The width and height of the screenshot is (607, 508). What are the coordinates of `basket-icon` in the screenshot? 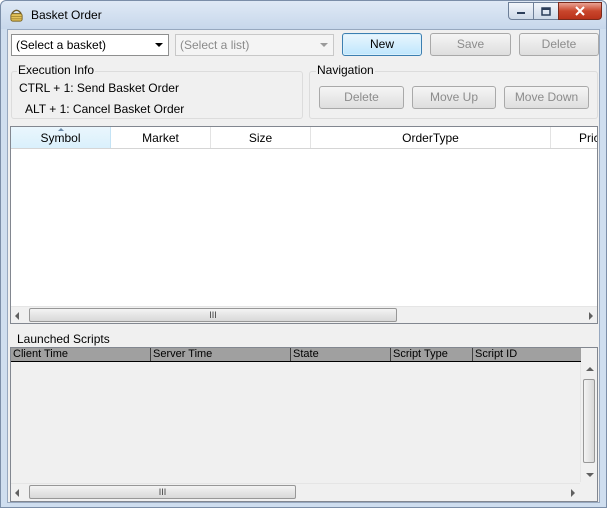 It's located at (16, 15).